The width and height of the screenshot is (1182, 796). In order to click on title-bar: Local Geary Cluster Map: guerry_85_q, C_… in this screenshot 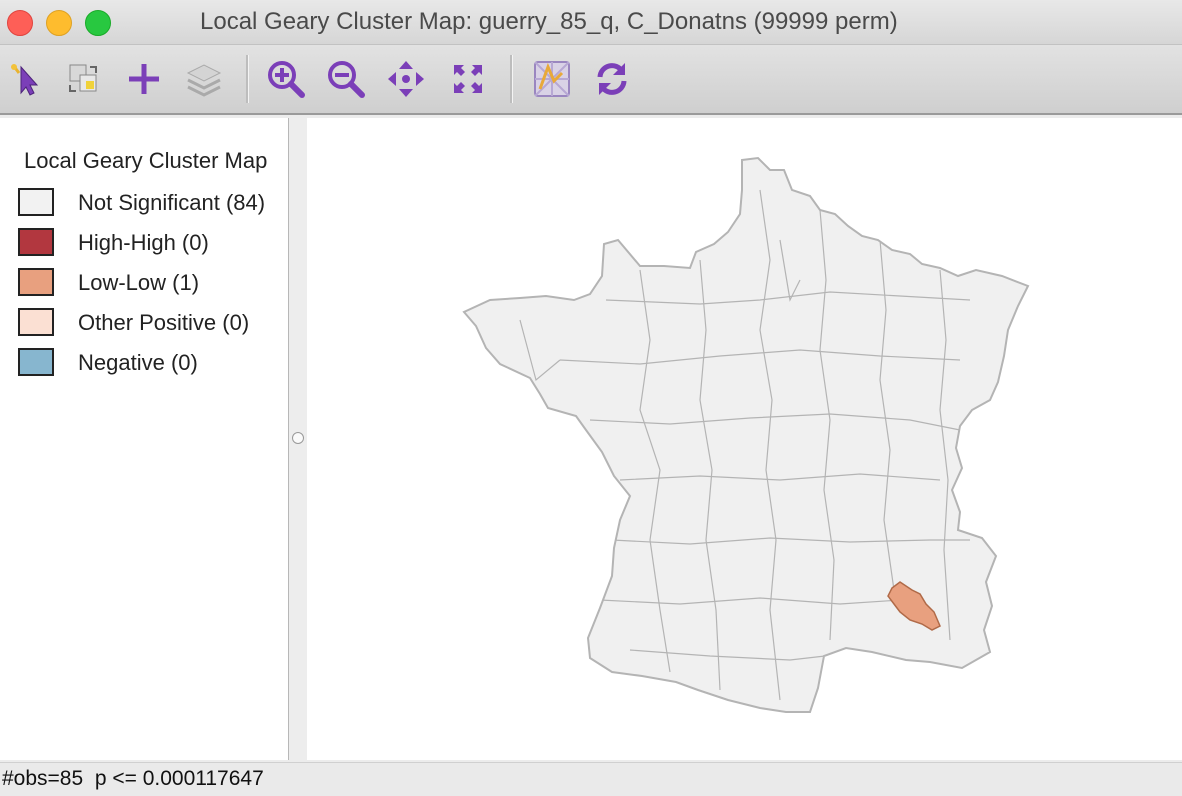, I will do `click(591, 22)`.